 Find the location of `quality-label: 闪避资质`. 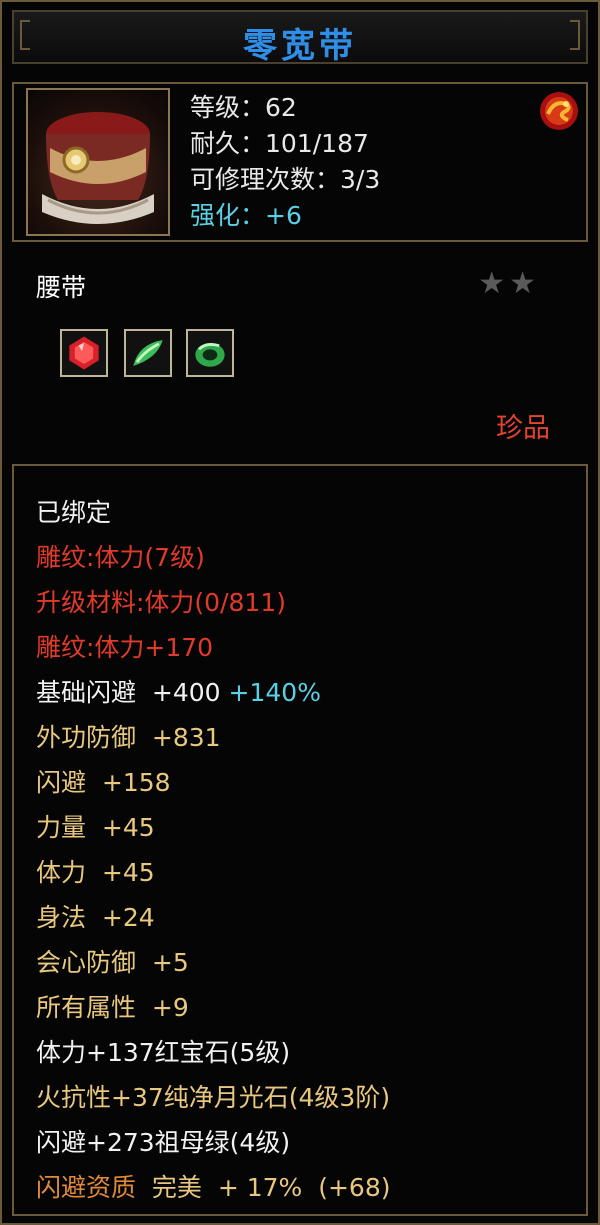

quality-label: 闪避资质 is located at coordinates (86, 1187).